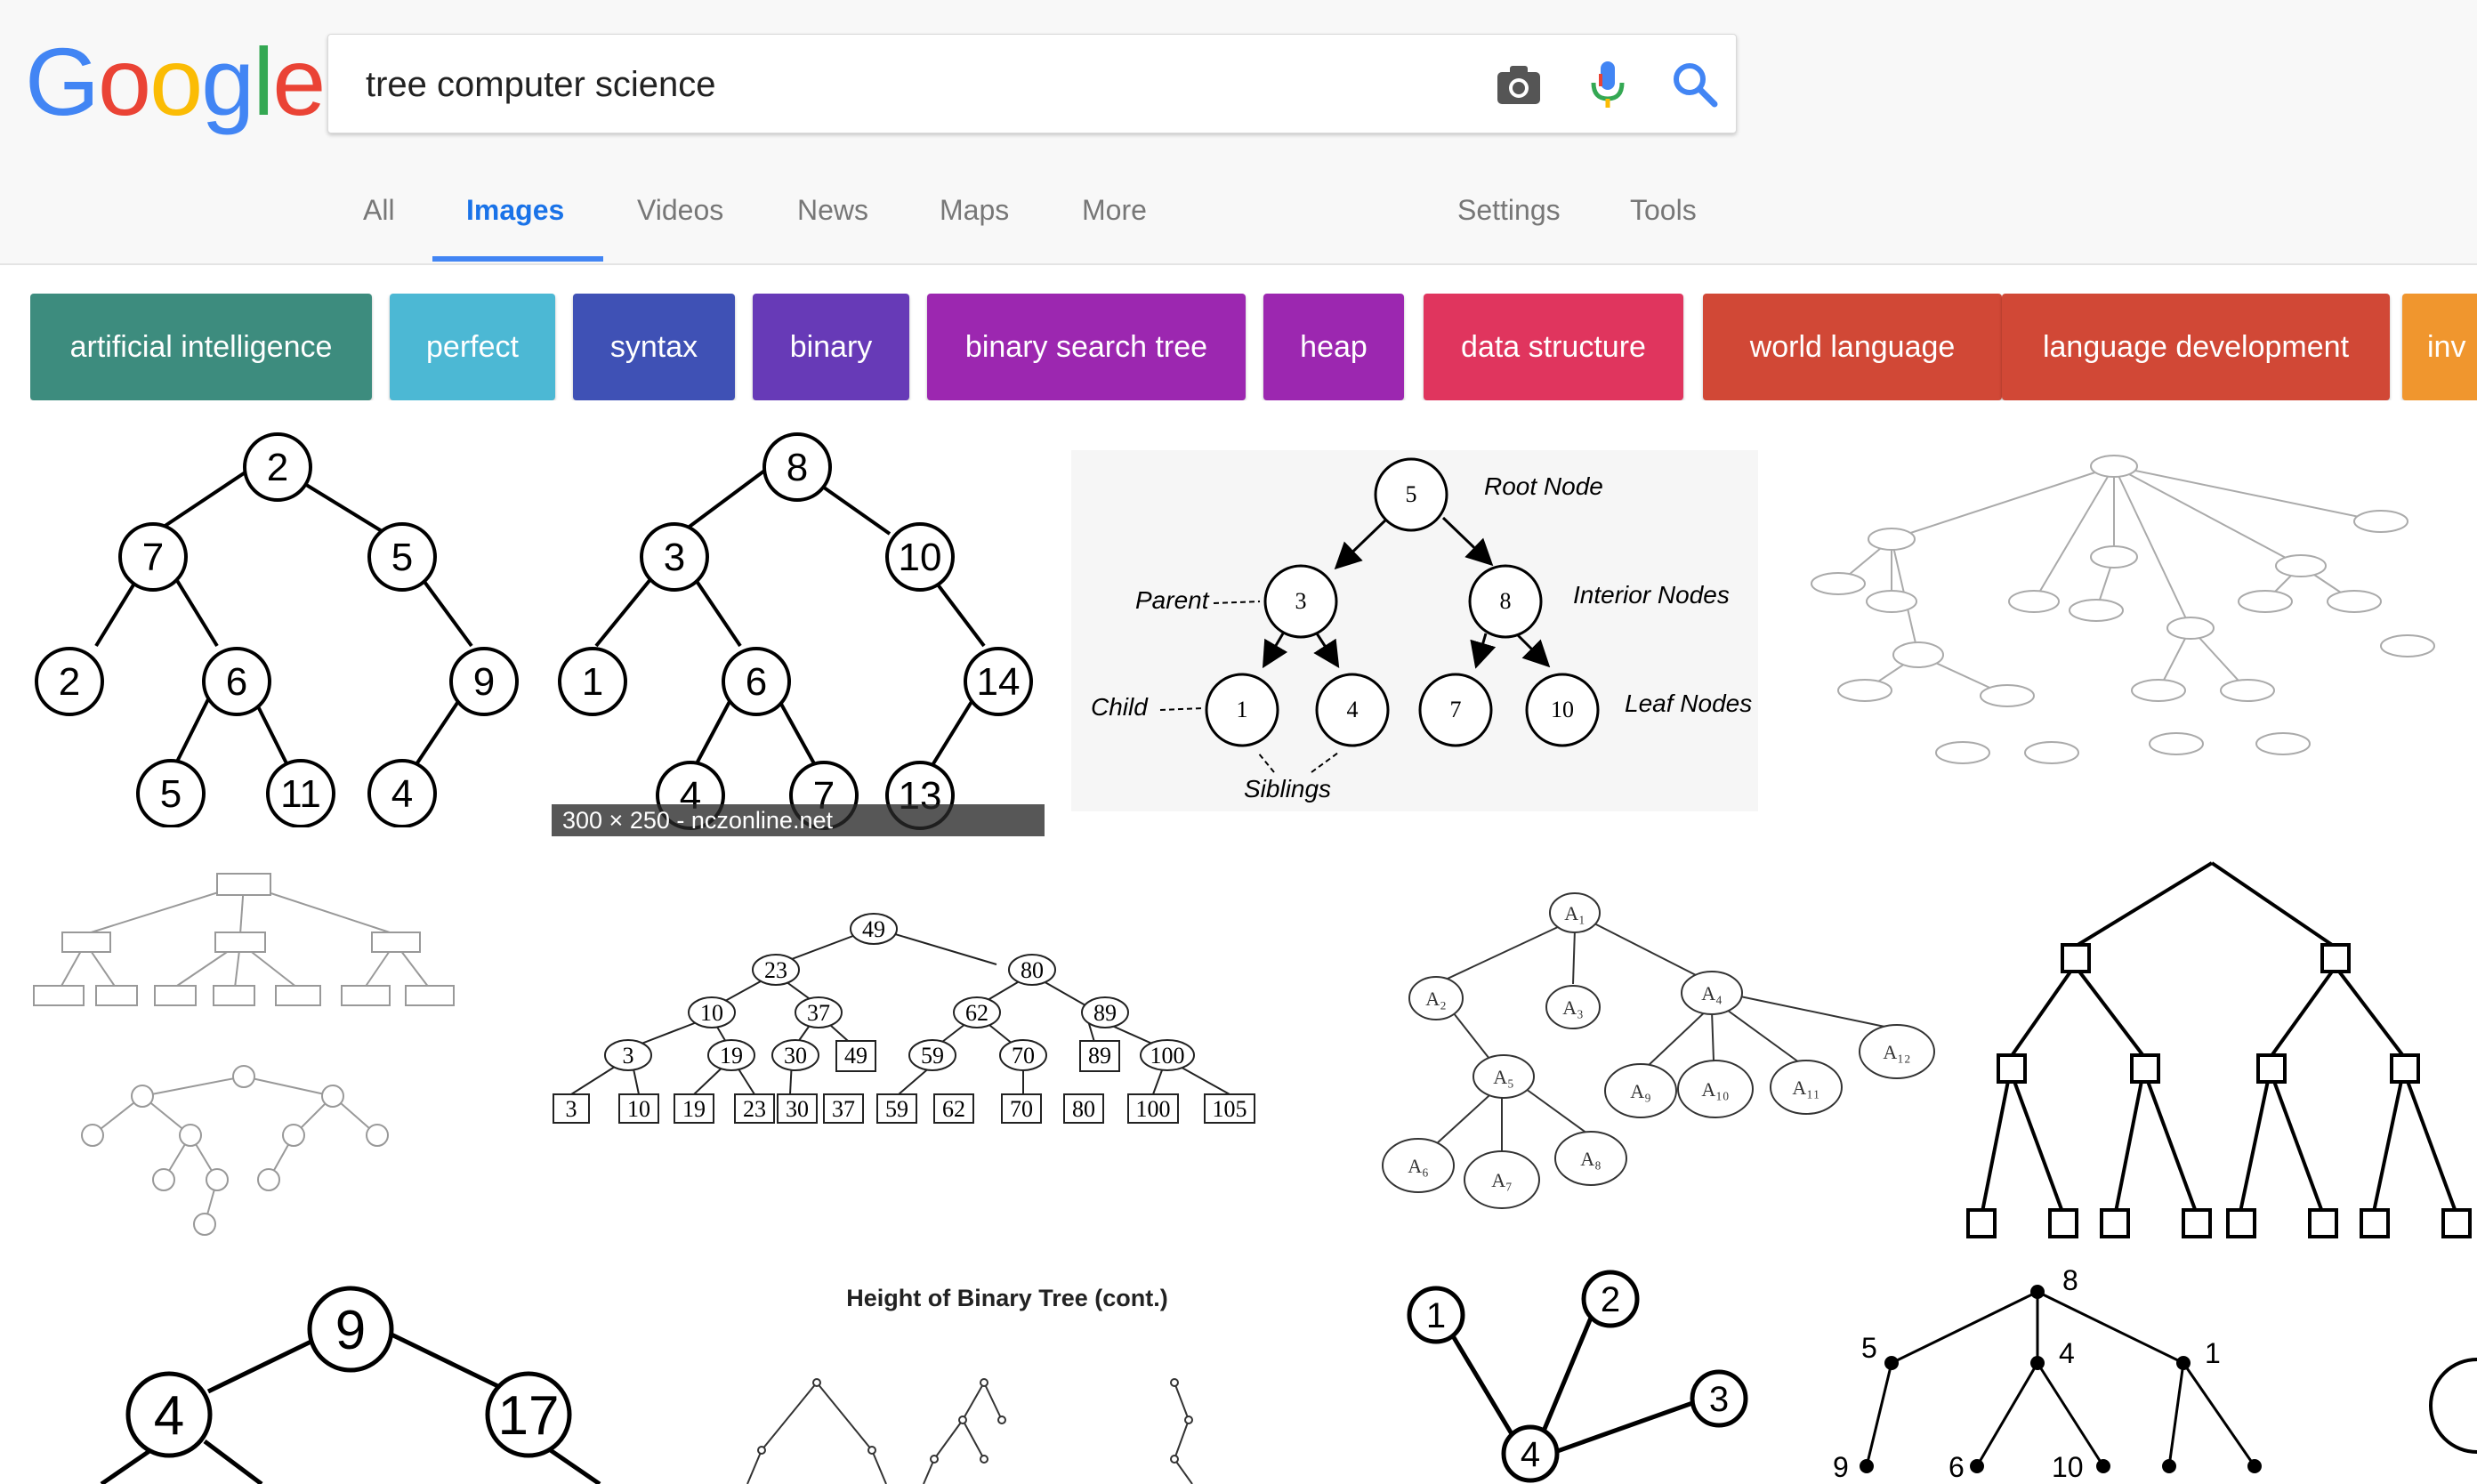  What do you see at coordinates (1503, 1077) in the screenshot?
I see `tree-node: A₅` at bounding box center [1503, 1077].